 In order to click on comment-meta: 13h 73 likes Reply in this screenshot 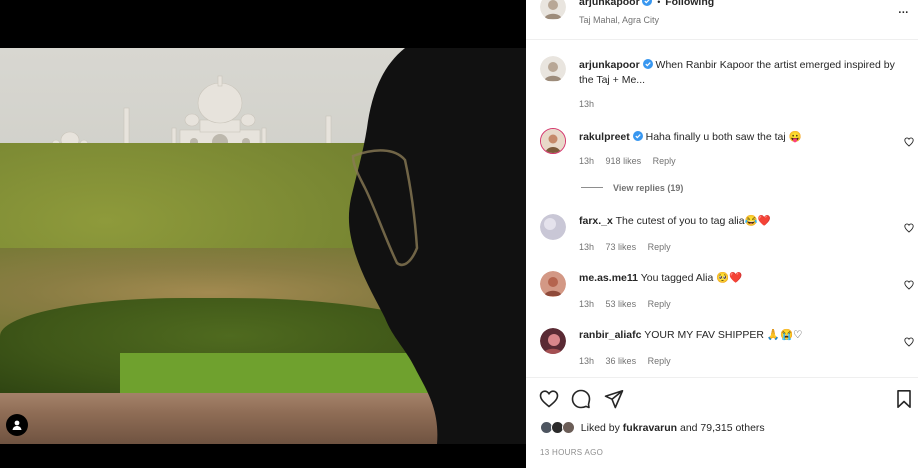, I will do `click(629, 247)`.